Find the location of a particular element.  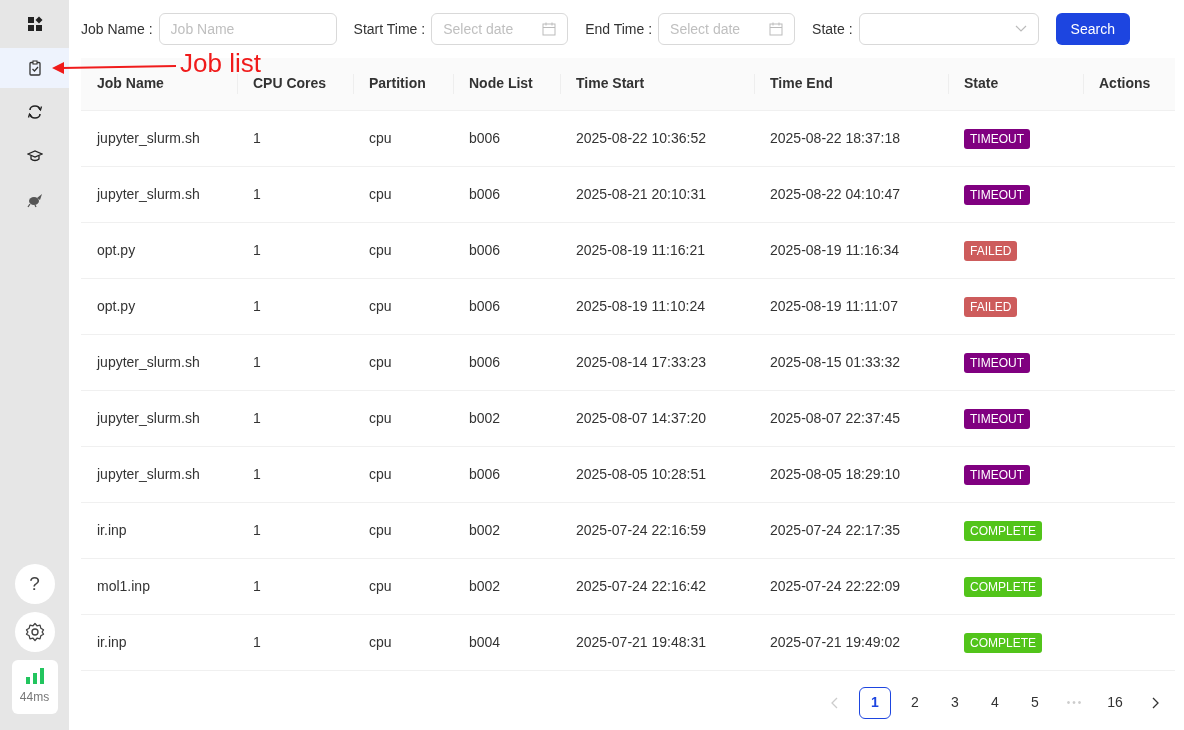

page-button: 1 is located at coordinates (875, 702).